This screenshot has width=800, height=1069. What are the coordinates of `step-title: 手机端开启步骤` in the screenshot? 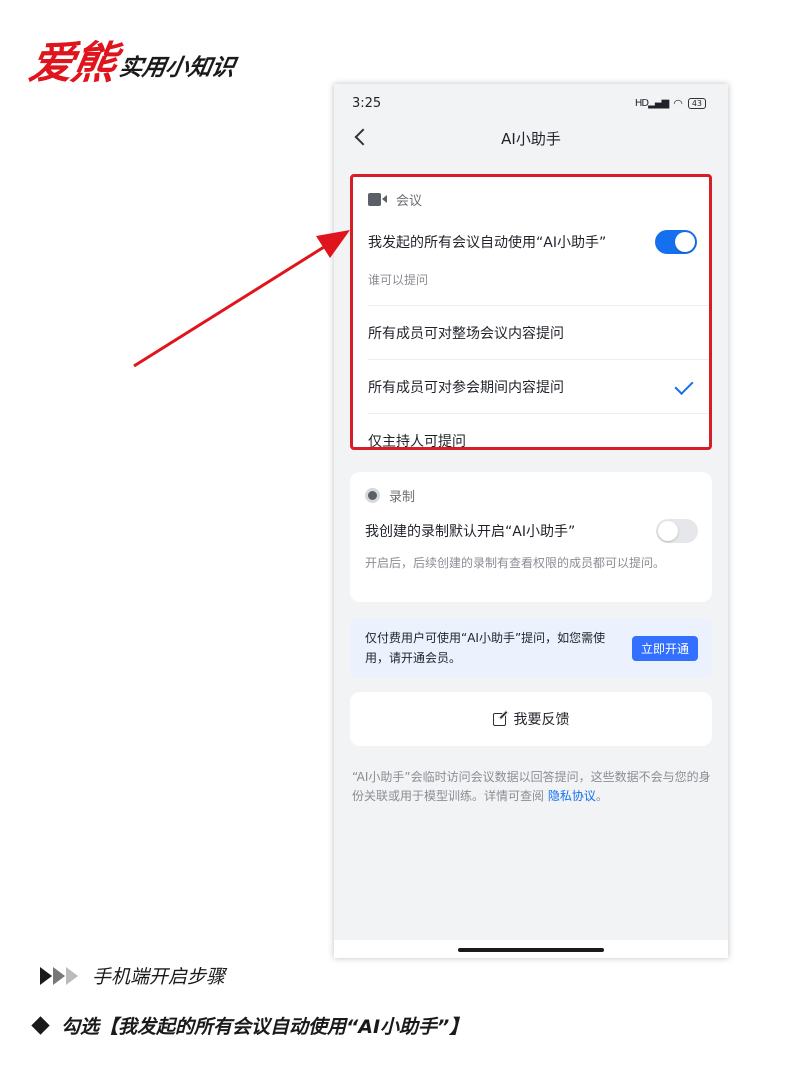 It's located at (159, 977).